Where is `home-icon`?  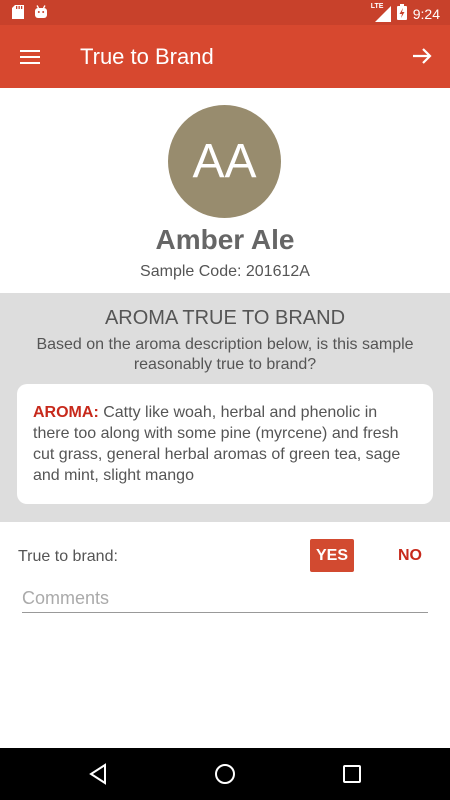 home-icon is located at coordinates (225, 774).